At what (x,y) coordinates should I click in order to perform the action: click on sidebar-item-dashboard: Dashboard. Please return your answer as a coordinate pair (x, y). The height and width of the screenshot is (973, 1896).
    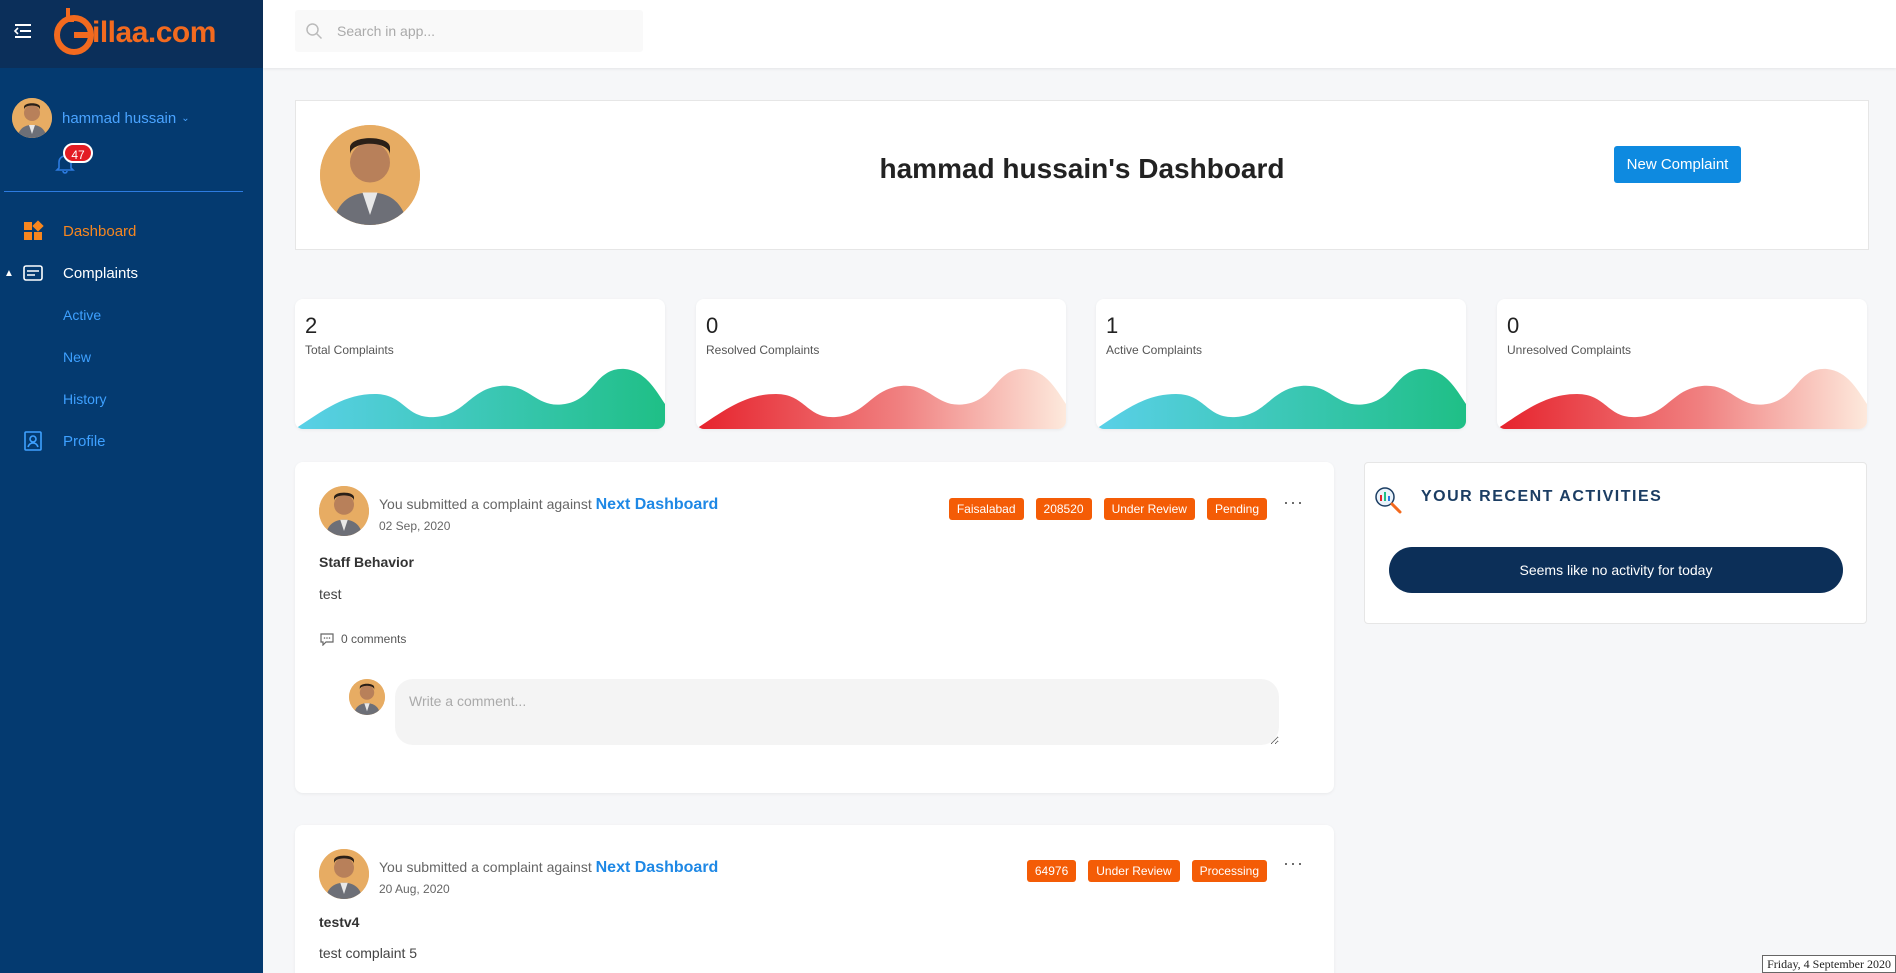
    Looking at the image, I should click on (131, 231).